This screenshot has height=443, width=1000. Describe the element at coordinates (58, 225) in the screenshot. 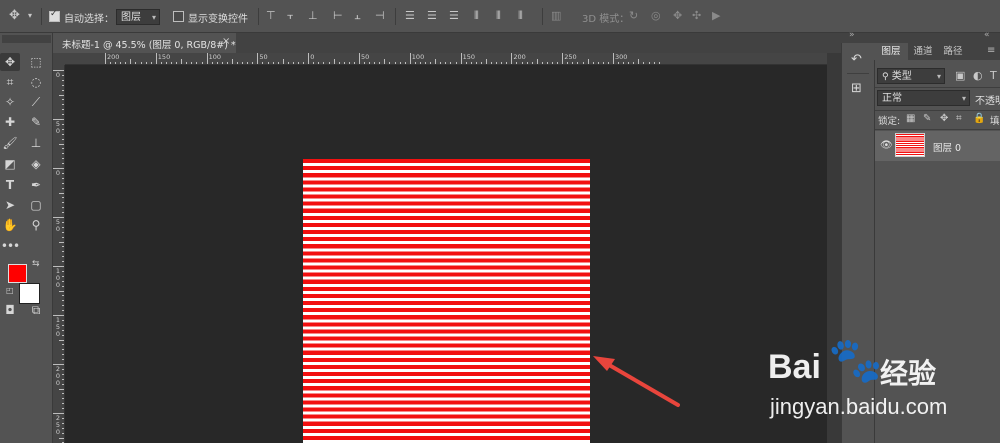

I see `ruler-label: 50` at that location.